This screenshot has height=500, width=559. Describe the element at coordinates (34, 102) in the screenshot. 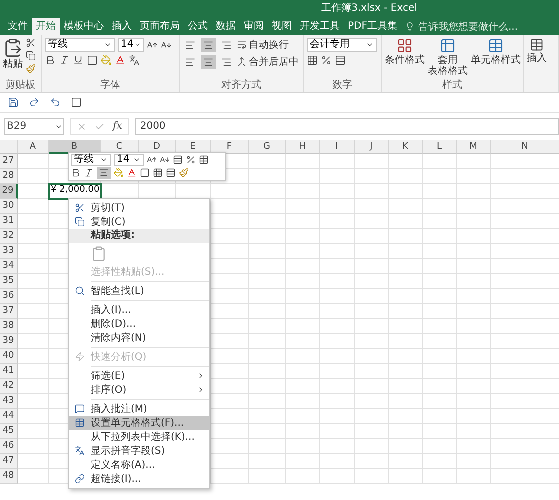

I see `redo-icon` at that location.